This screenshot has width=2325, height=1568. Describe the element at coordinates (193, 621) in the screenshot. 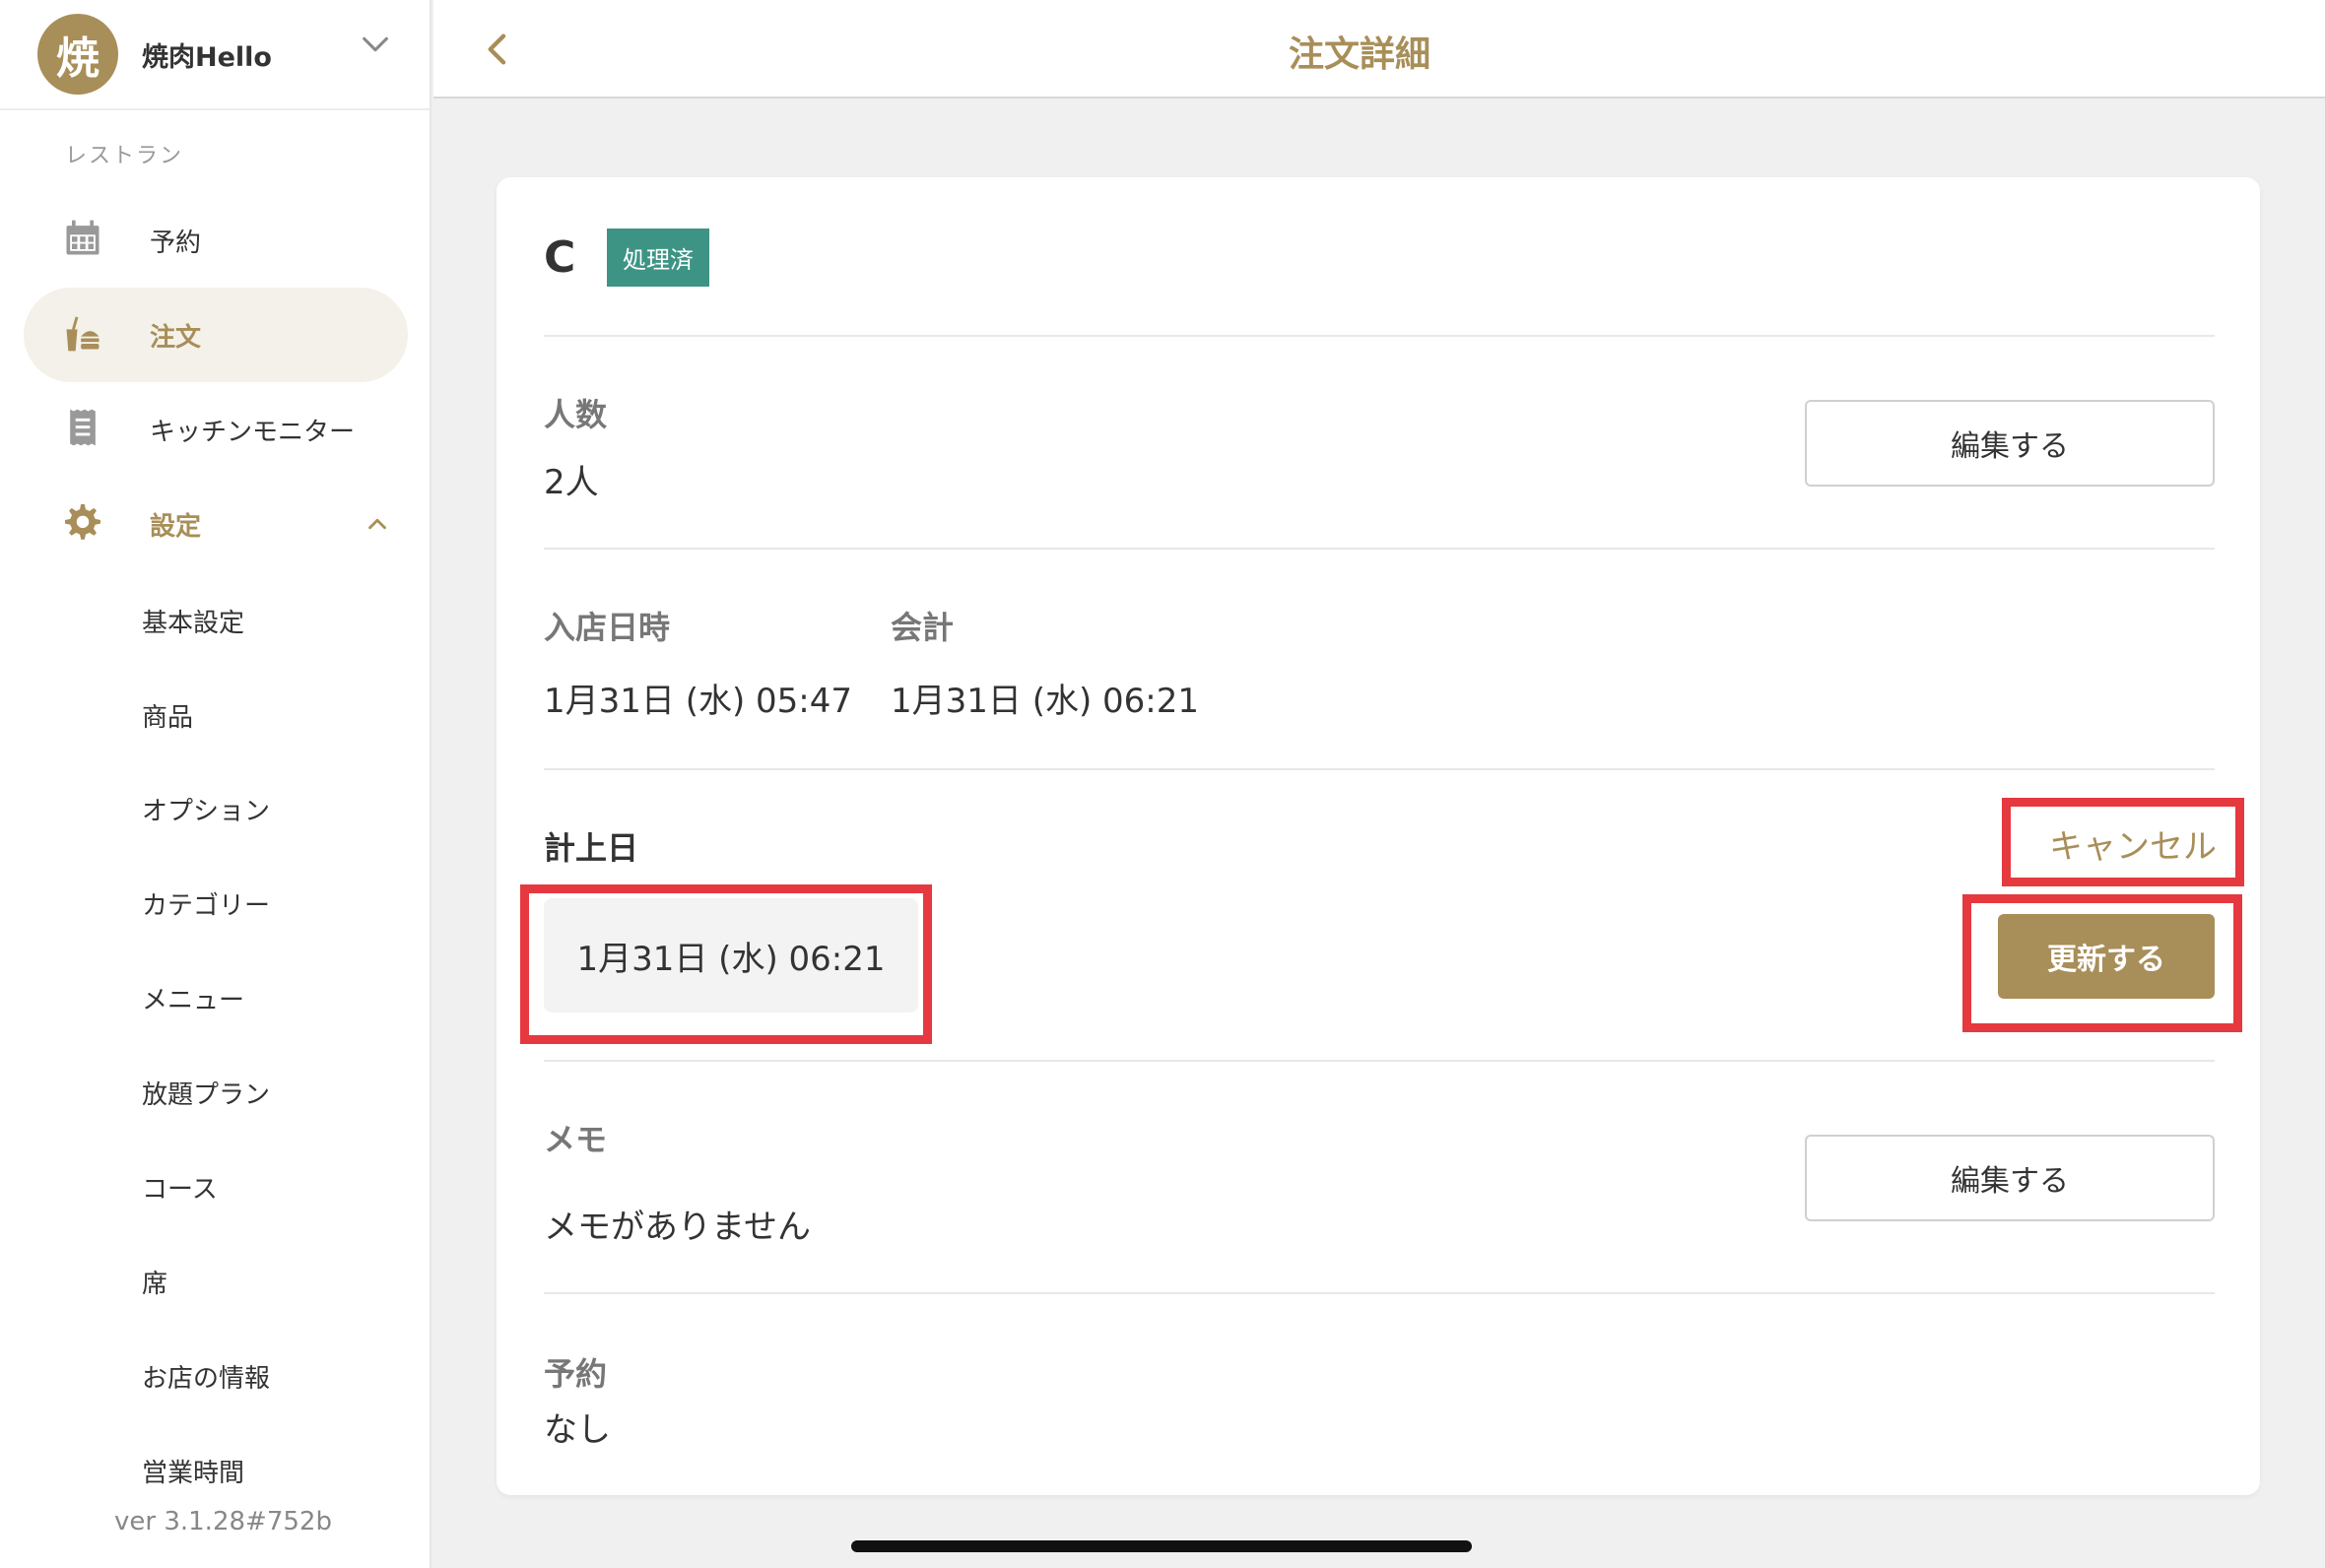

I see `sidebar-subitem-basic-settings: 基本設定` at that location.